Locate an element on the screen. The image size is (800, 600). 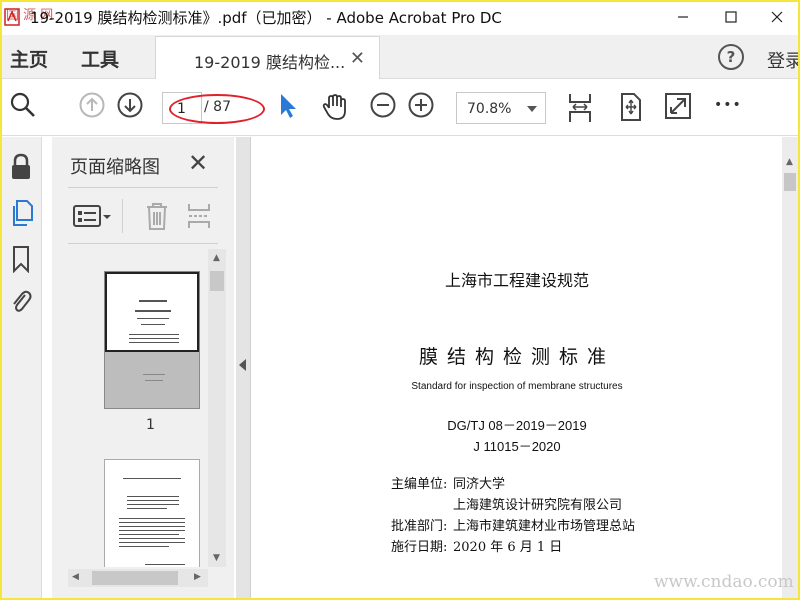
doc-date-label: 施行日期: is located at coordinates (419, 547).